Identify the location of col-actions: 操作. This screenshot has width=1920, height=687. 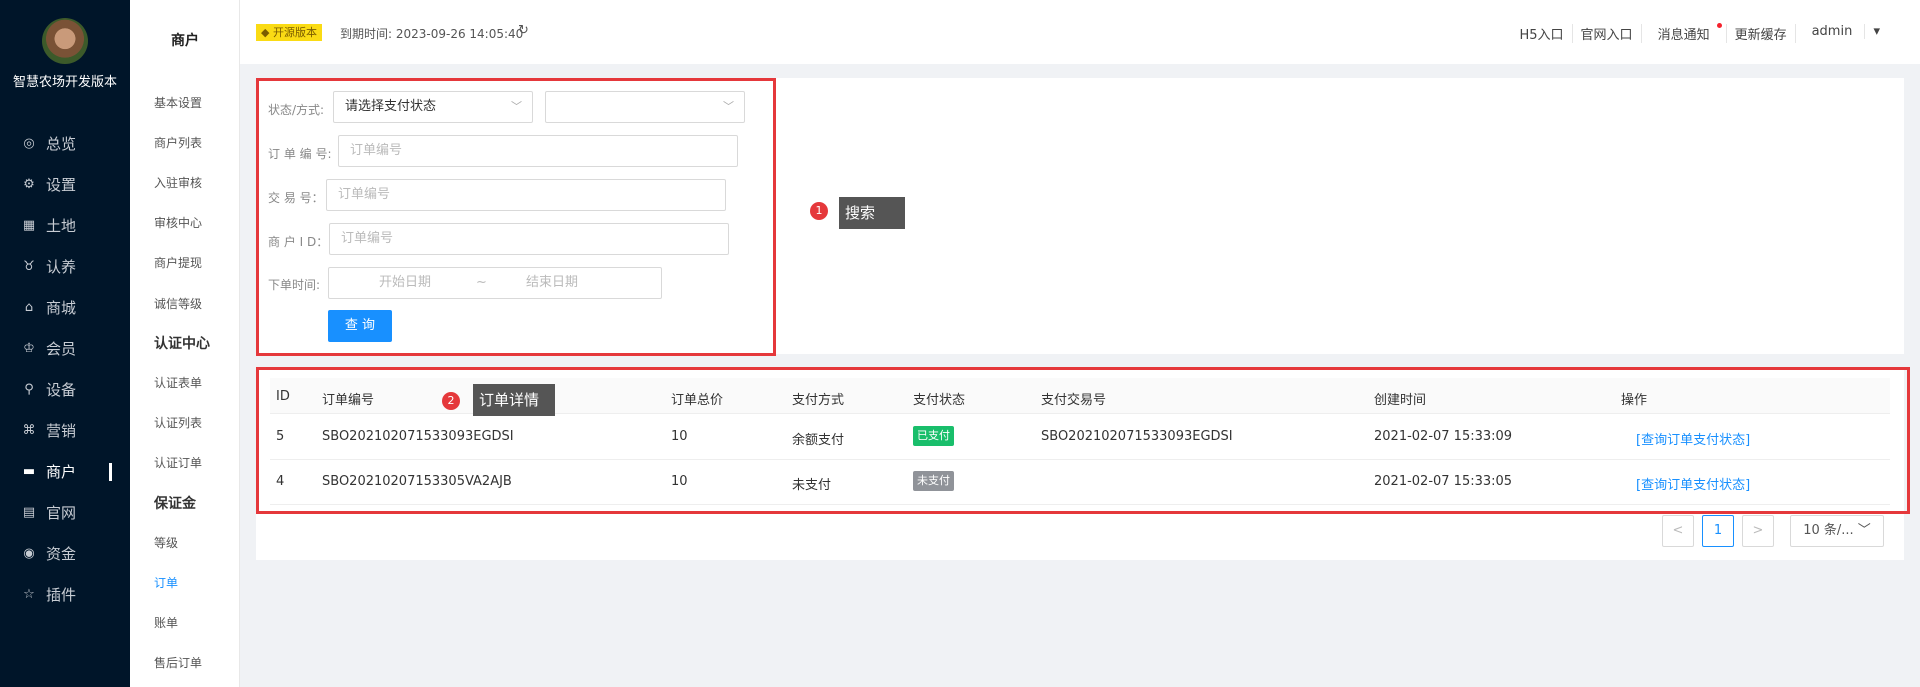
(1634, 400).